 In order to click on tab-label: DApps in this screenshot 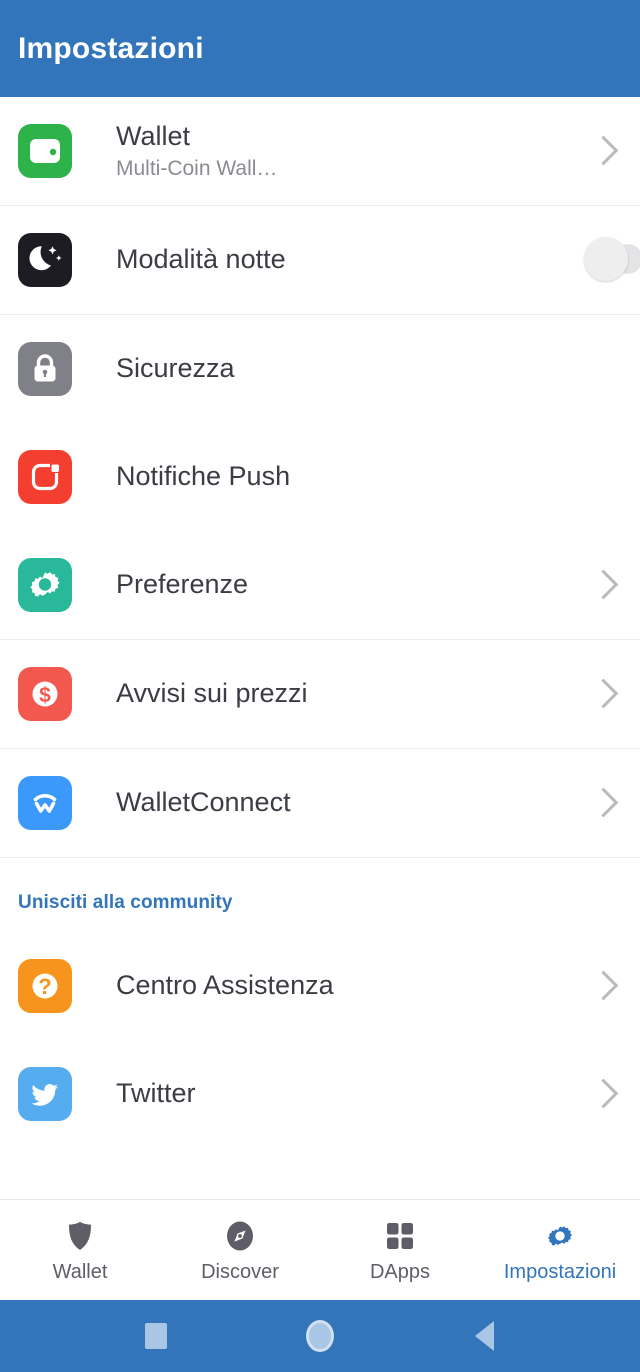, I will do `click(400, 1272)`.